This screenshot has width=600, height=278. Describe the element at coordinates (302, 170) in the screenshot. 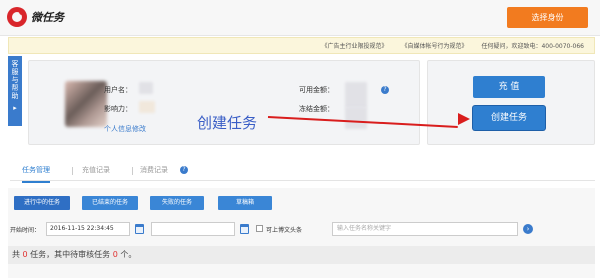

I see `tab-bar: 任务管理 充值记录 消费记录 ?` at that location.